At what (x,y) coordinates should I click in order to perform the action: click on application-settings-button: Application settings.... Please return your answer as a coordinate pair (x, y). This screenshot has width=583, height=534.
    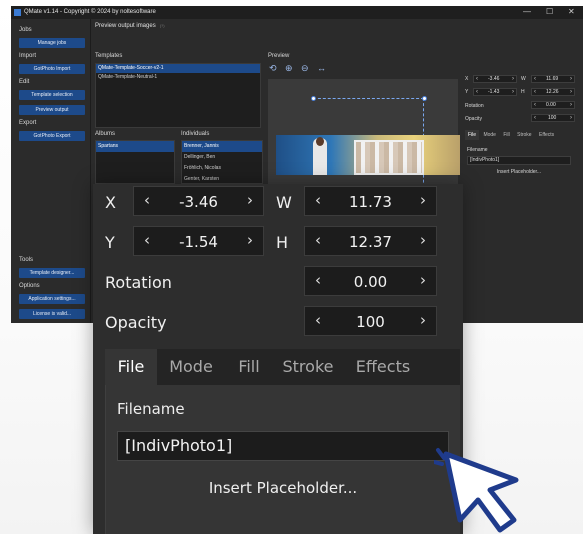
    Looking at the image, I should click on (52, 299).